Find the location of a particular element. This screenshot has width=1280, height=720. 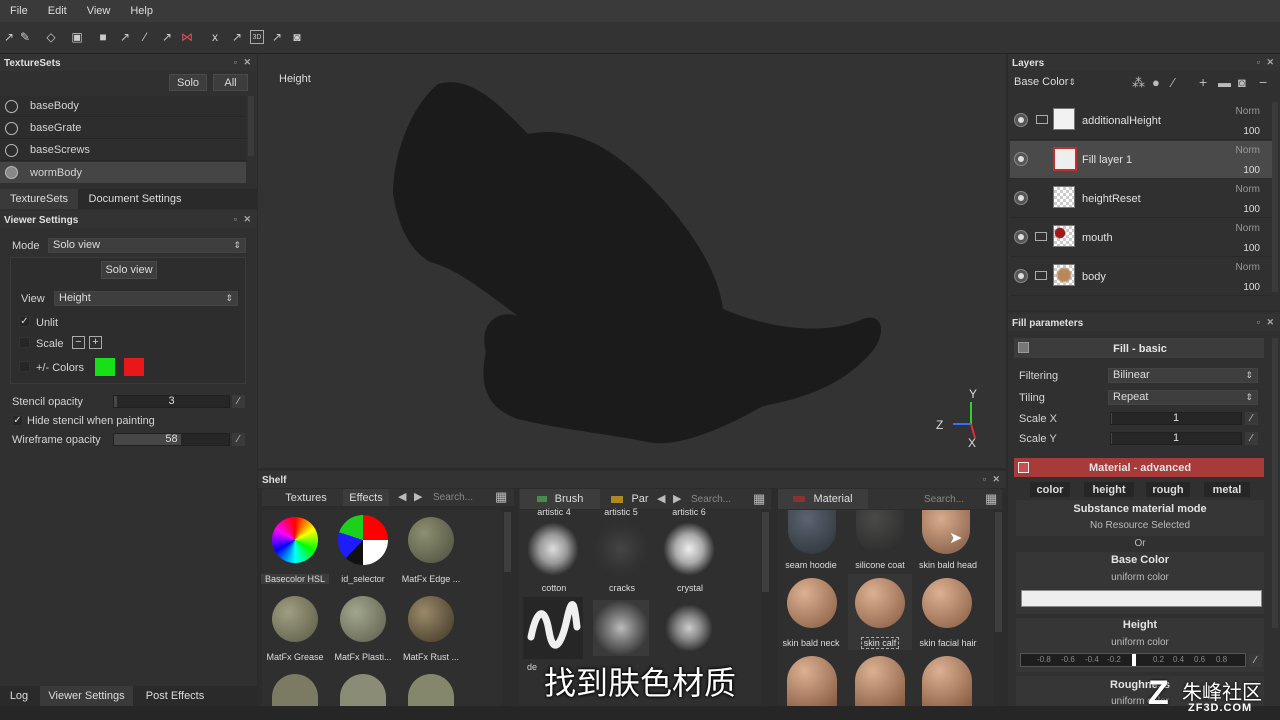

channel-height-button: height is located at coordinates (1109, 489).